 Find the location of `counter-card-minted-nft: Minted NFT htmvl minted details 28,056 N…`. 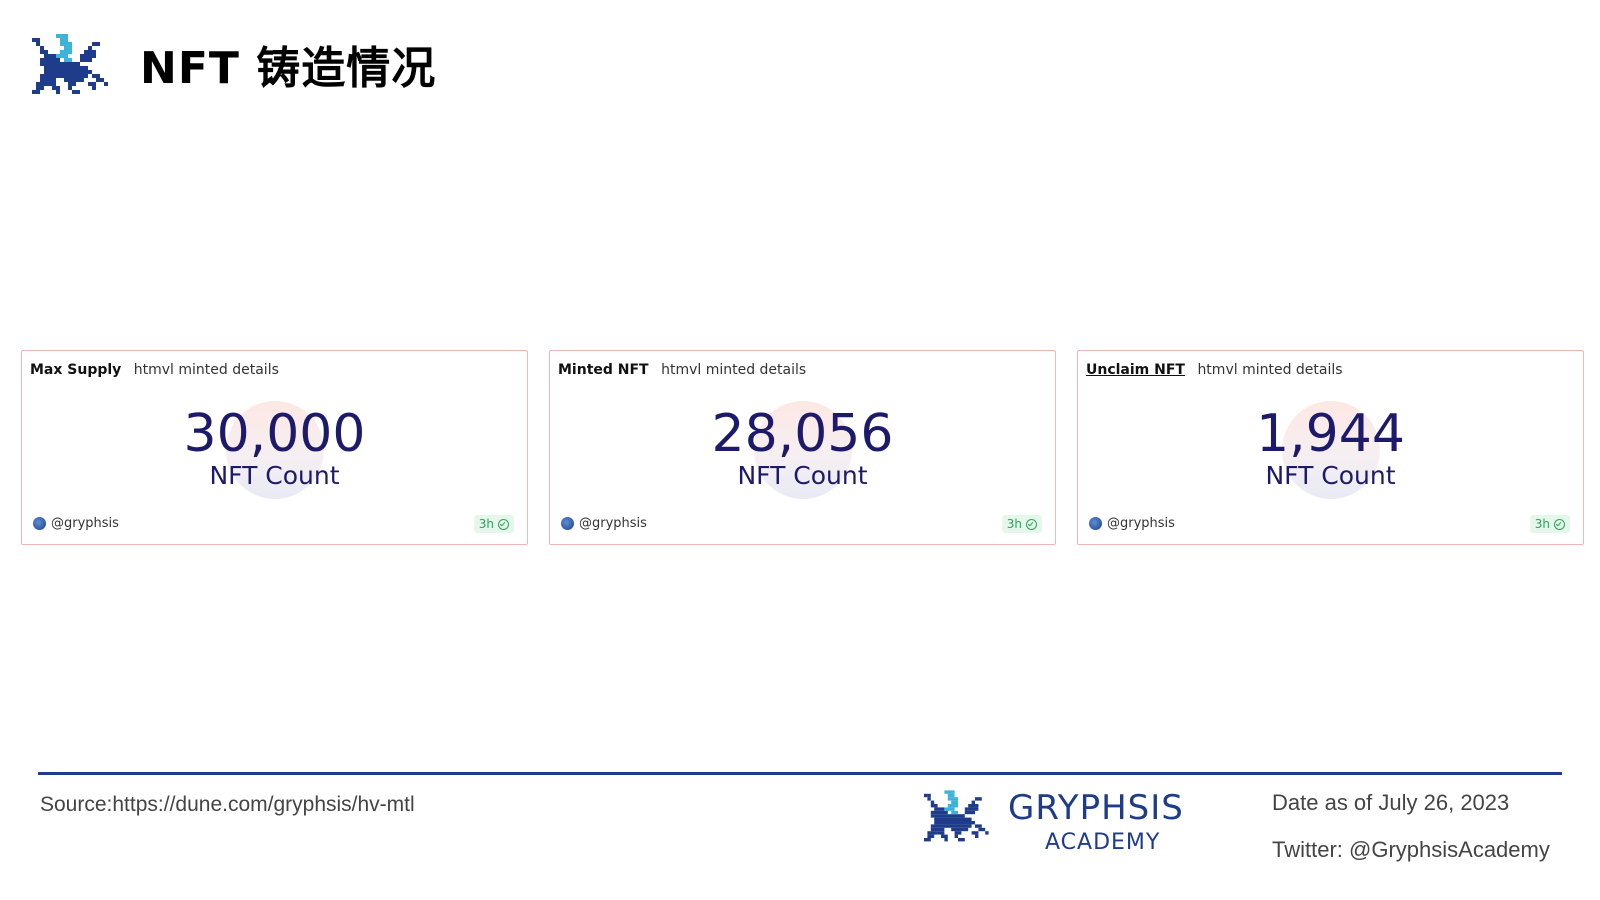

counter-card-minted-nft: Minted NFT htmvl minted details 28,056 N… is located at coordinates (802, 447).